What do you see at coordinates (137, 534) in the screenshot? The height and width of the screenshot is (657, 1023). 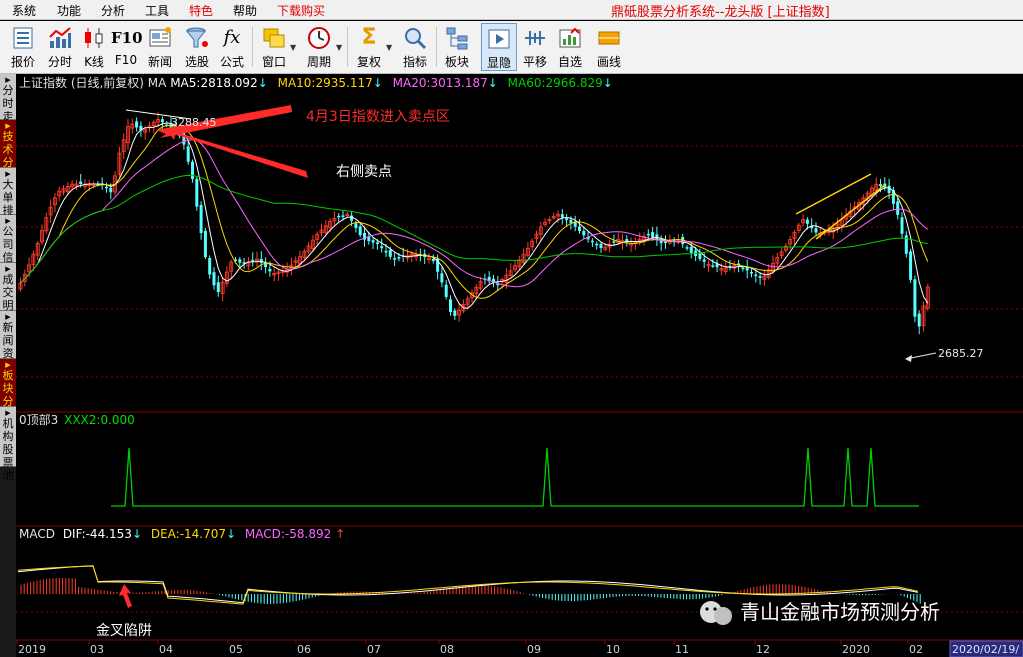 I see `macd-dif-arrow: ↓` at bounding box center [137, 534].